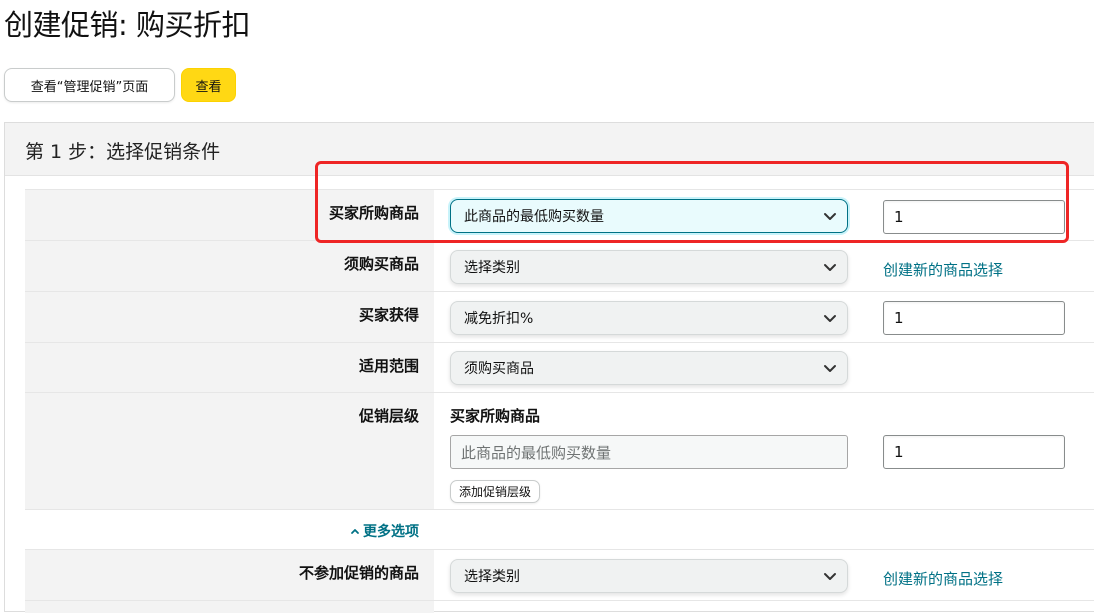  What do you see at coordinates (355, 531) in the screenshot?
I see `chevron-up-icon` at bounding box center [355, 531].